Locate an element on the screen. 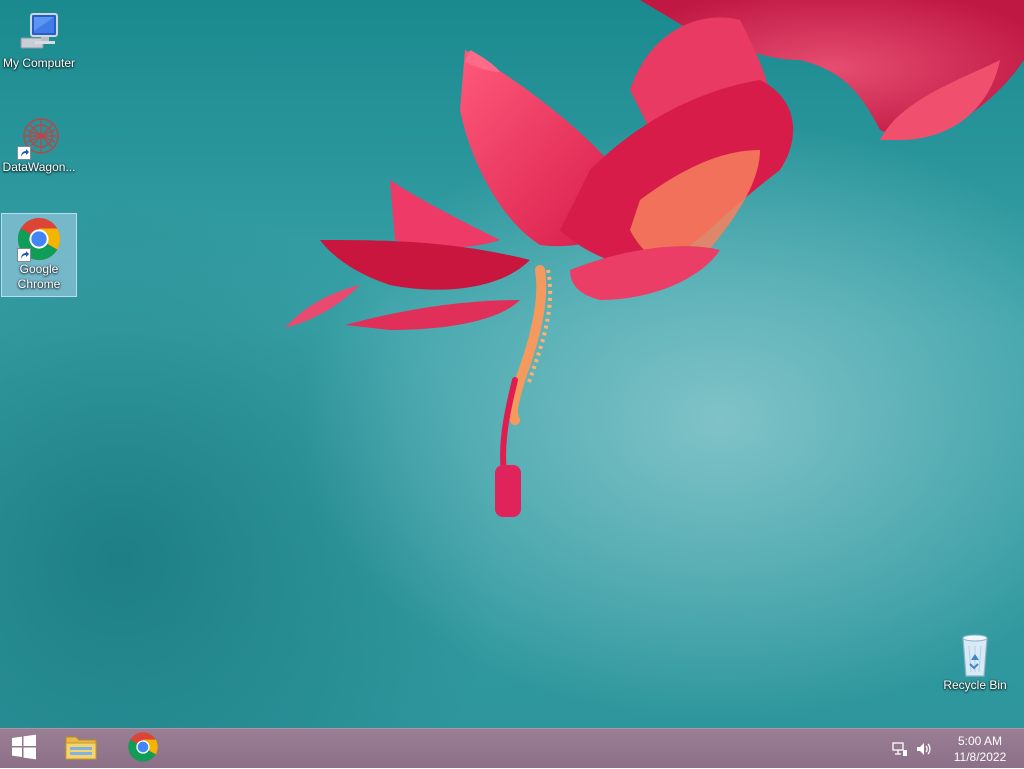  desktop-icon-recycle-bin: Recycle Bin is located at coordinates (975, 661).